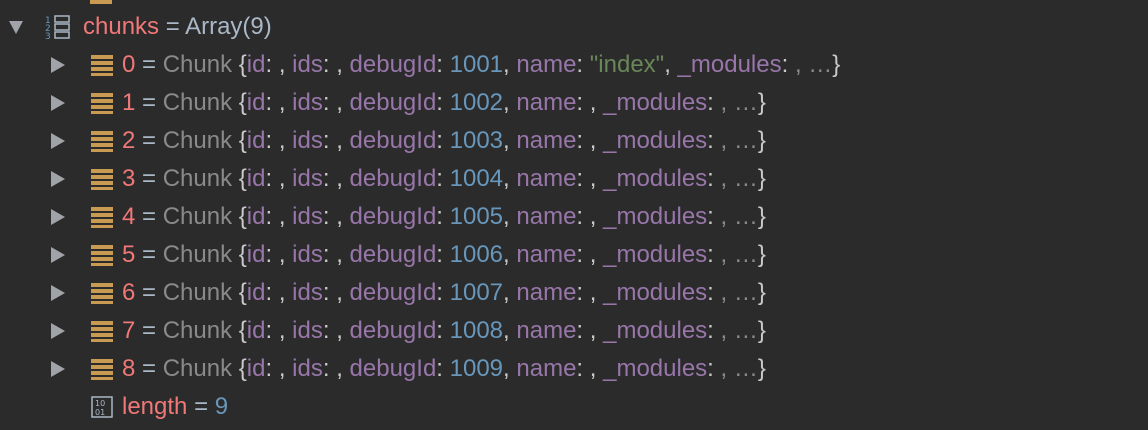  Describe the element at coordinates (129, 178) in the screenshot. I see `chunk-index: 3` at that location.